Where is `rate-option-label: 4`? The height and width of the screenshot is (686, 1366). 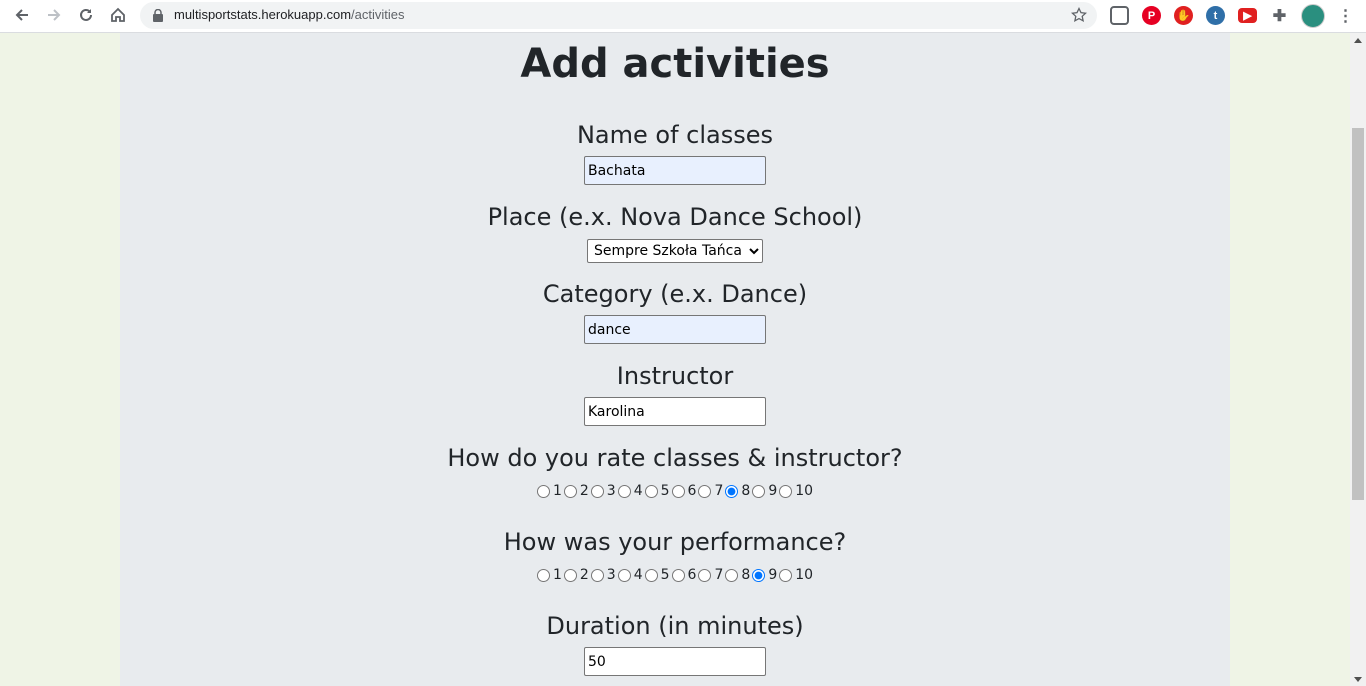 rate-option-label: 4 is located at coordinates (638, 491).